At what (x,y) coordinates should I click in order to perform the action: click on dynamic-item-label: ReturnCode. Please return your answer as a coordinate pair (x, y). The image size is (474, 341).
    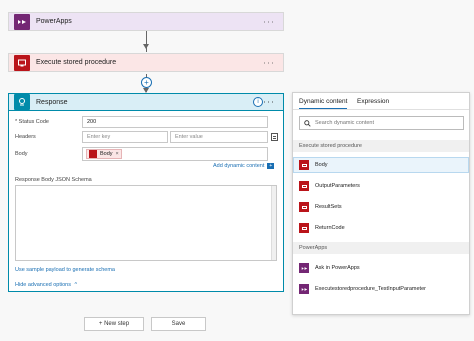
    Looking at the image, I should click on (330, 228).